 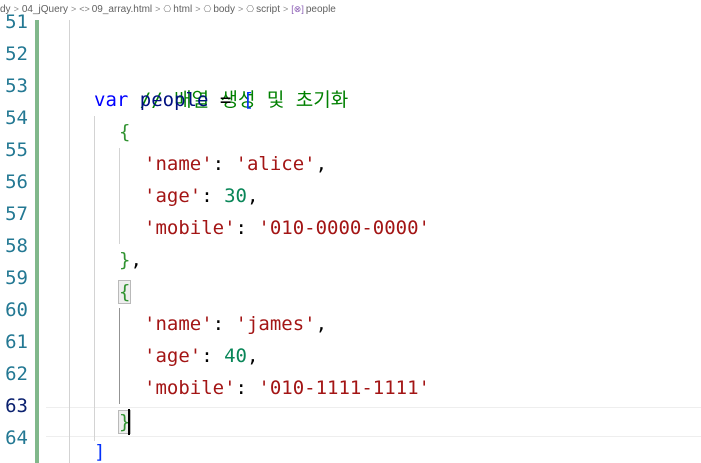 What do you see at coordinates (344, 388) in the screenshot?
I see `code-string-value: '010-1111-1111'` at bounding box center [344, 388].